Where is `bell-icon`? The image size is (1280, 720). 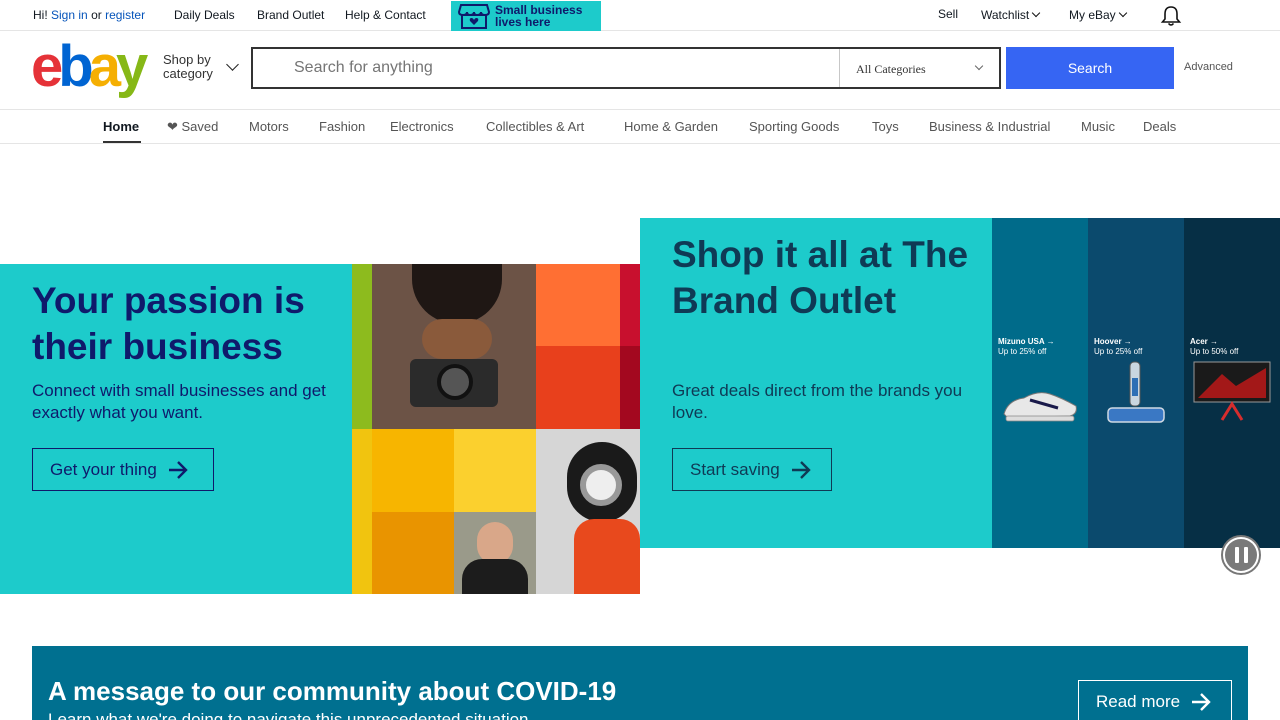 bell-icon is located at coordinates (1171, 16).